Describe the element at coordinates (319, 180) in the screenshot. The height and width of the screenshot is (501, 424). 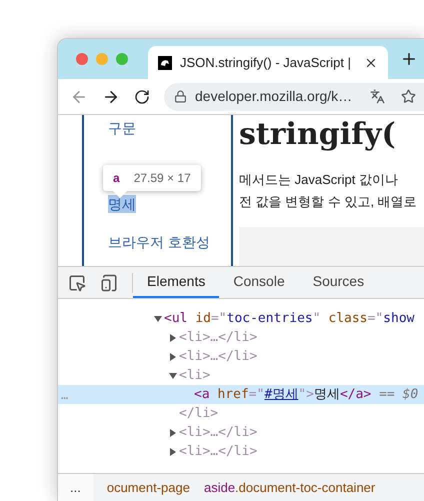
I see `description-text: 메서드는 JavaScript 값이나` at that location.